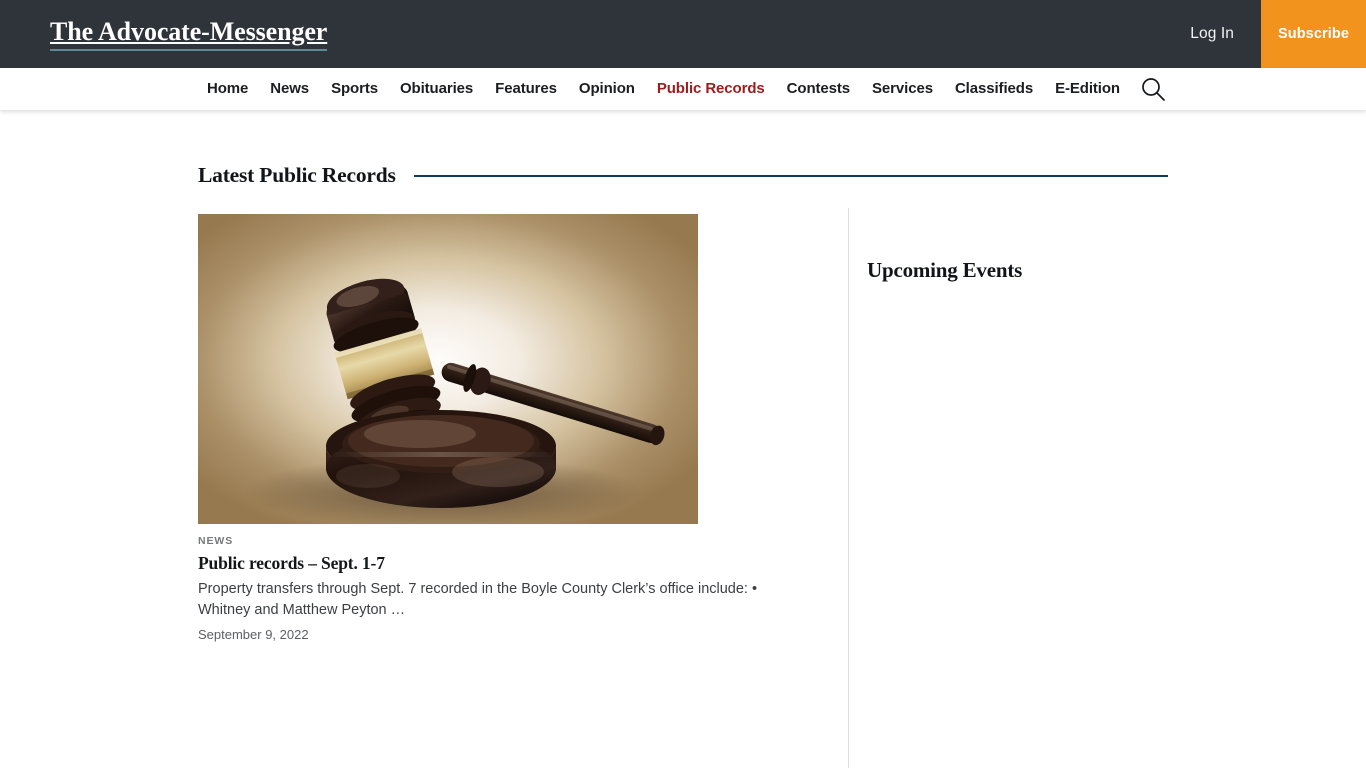  What do you see at coordinates (253, 635) in the screenshot?
I see `article-date: September 9, 2022` at bounding box center [253, 635].